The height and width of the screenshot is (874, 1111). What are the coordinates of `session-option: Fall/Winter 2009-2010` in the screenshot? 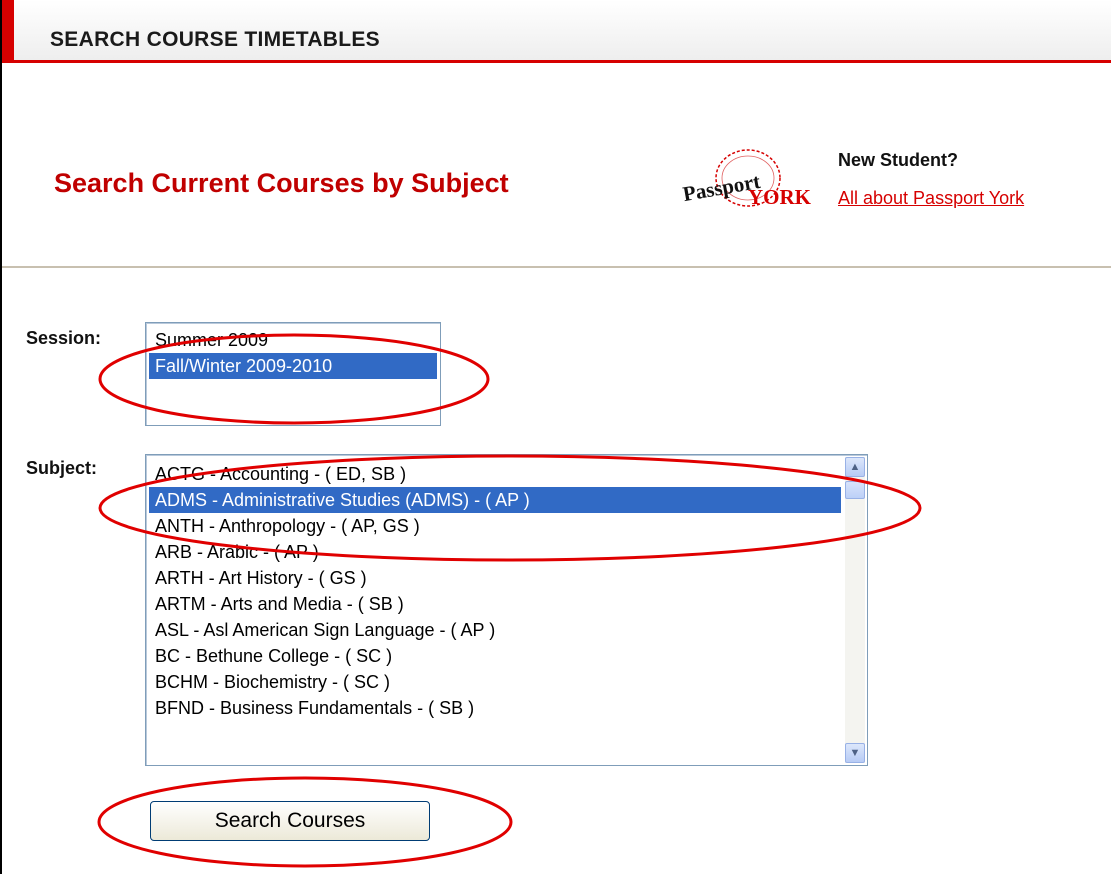 It's located at (293, 366).